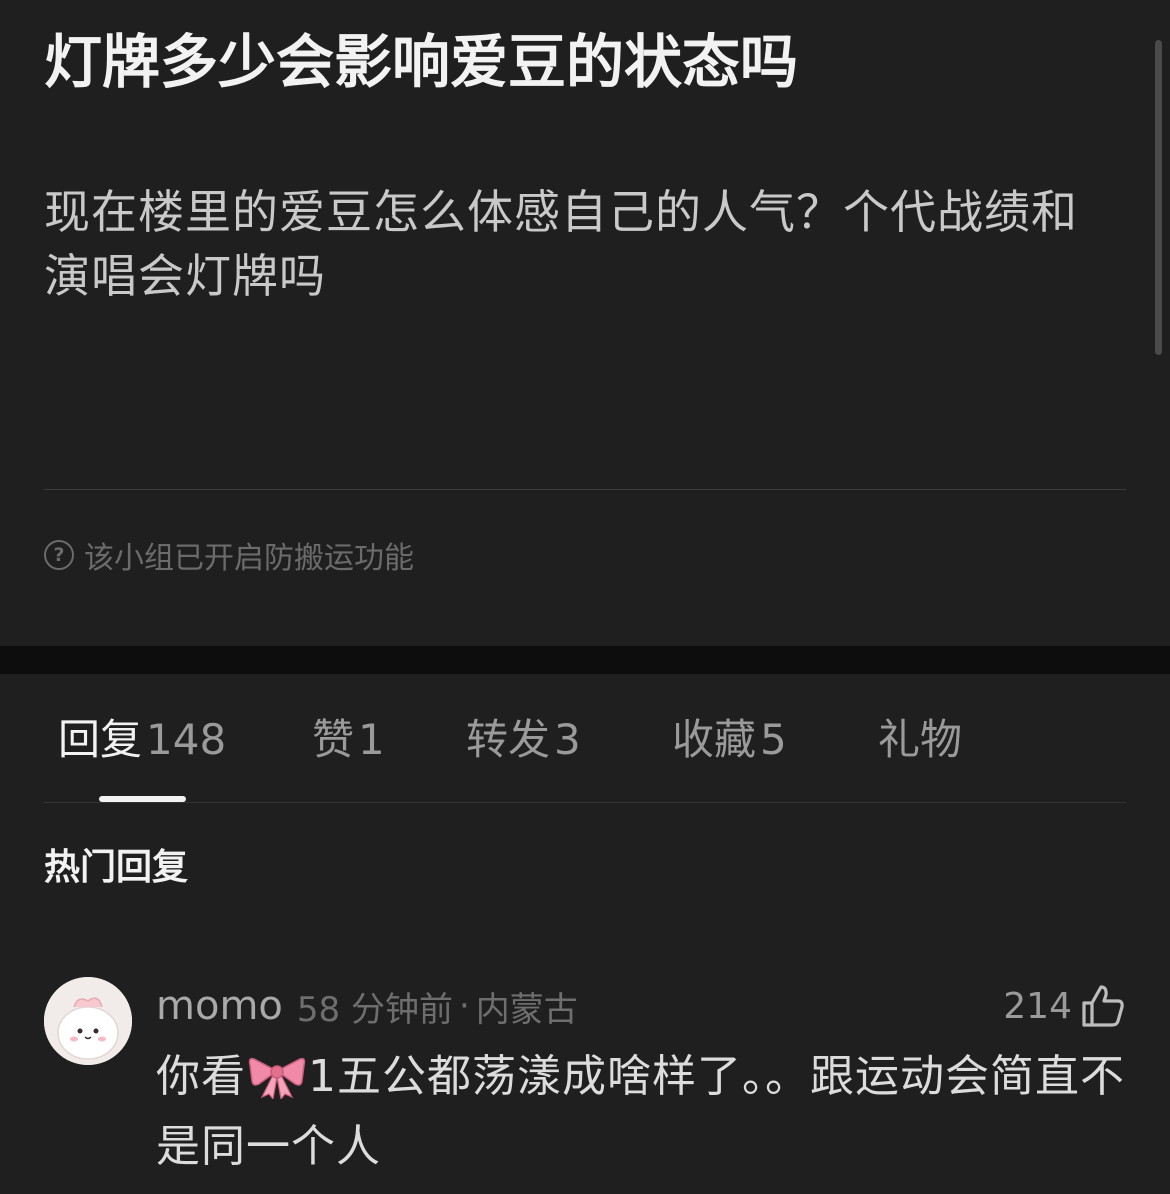  What do you see at coordinates (508, 739) in the screenshot?
I see `tab-reposts-label: 转发` at bounding box center [508, 739].